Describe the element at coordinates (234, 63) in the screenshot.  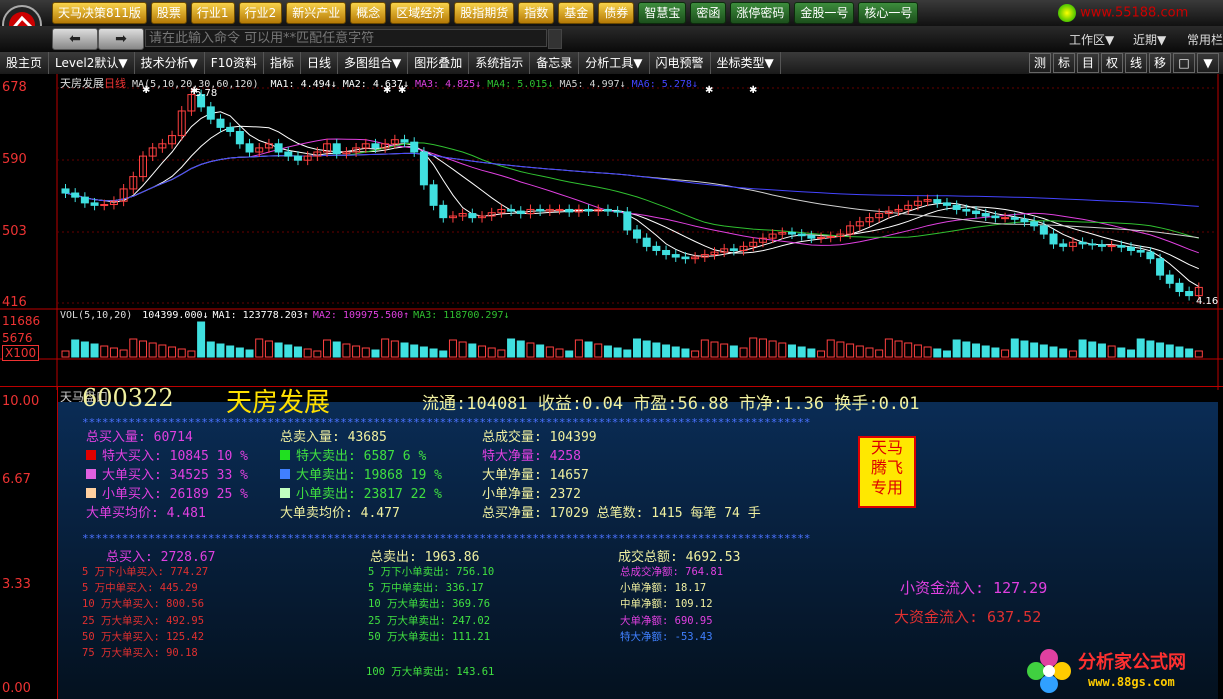
I see `toolbar-item: F10资料` at that location.